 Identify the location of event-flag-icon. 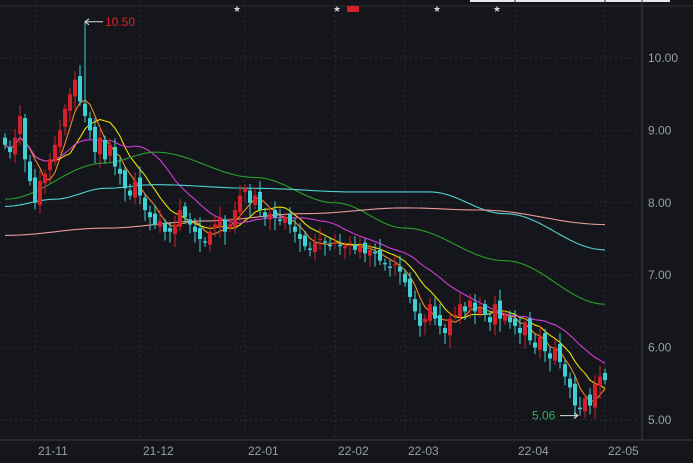
(353, 9).